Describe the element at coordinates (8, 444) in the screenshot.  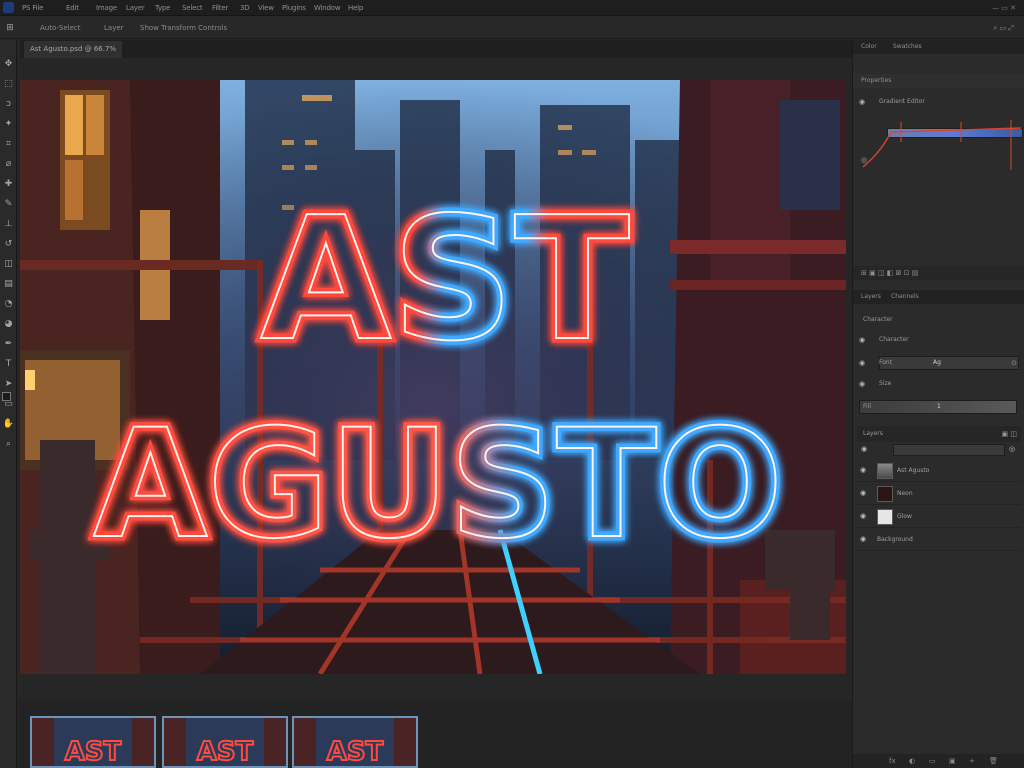
I see `zoom-tool-icon: ⌕` at that location.